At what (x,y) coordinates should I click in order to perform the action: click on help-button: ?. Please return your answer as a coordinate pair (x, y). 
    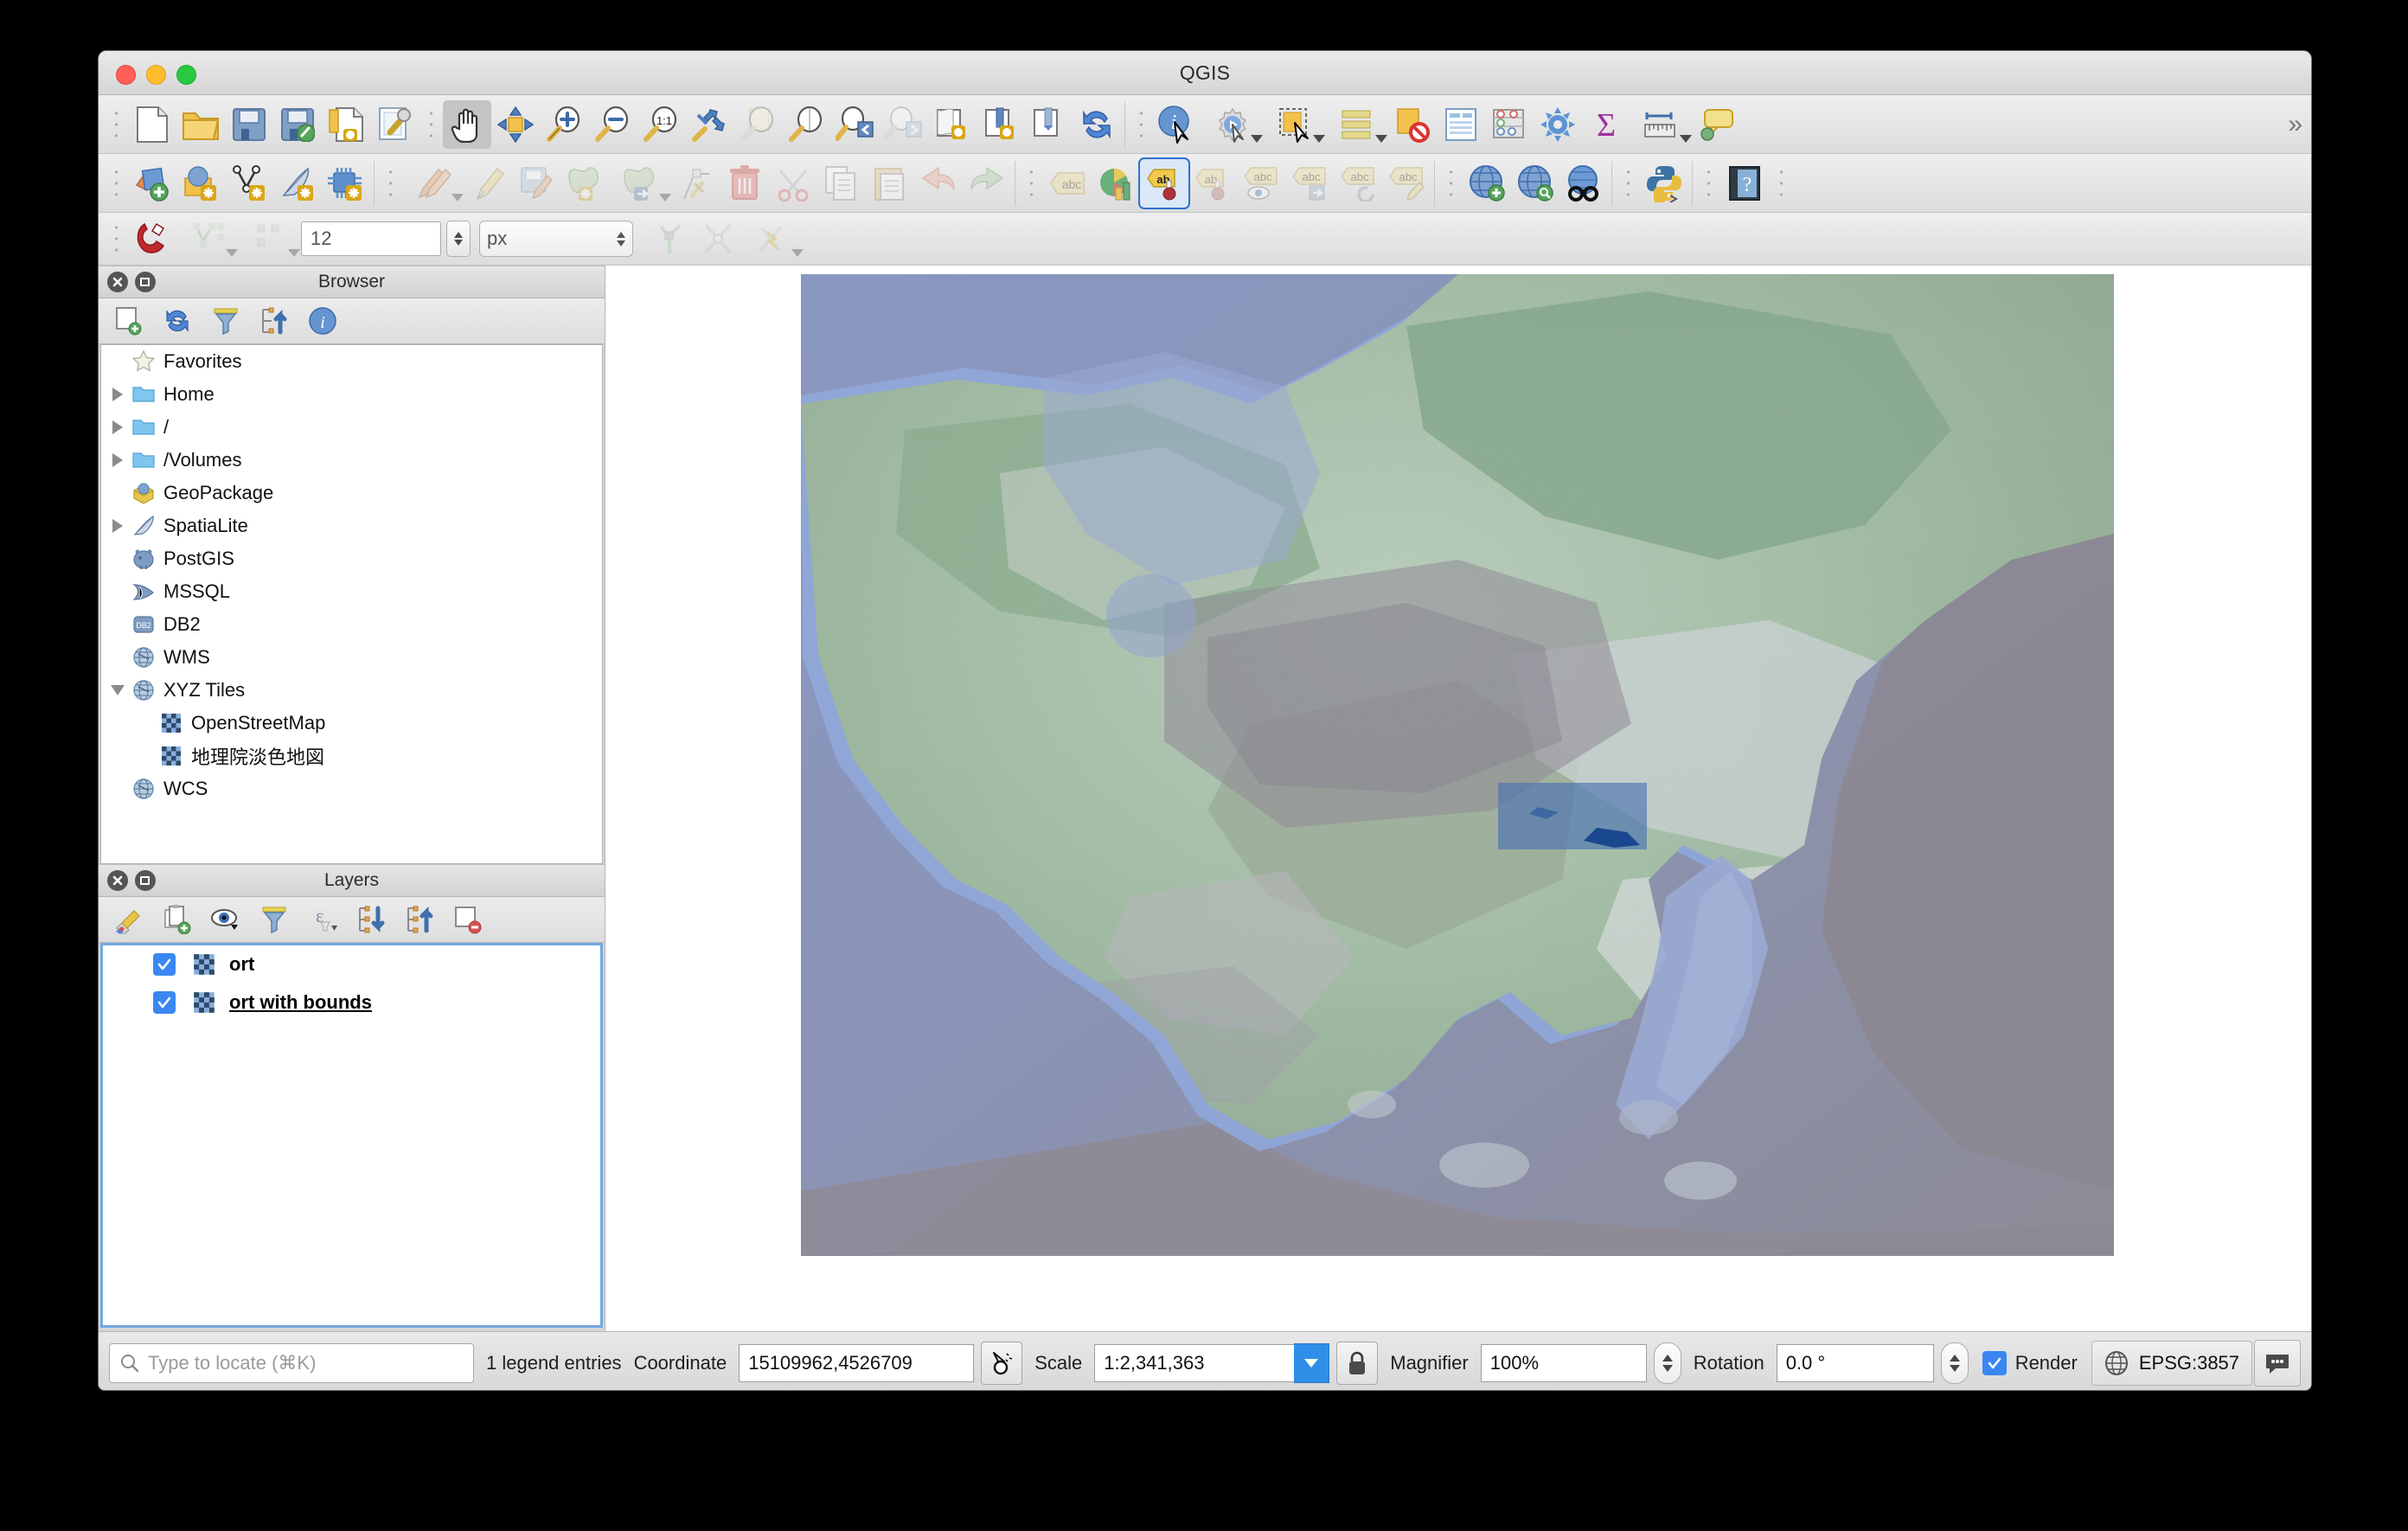
    Looking at the image, I should click on (1744, 183).